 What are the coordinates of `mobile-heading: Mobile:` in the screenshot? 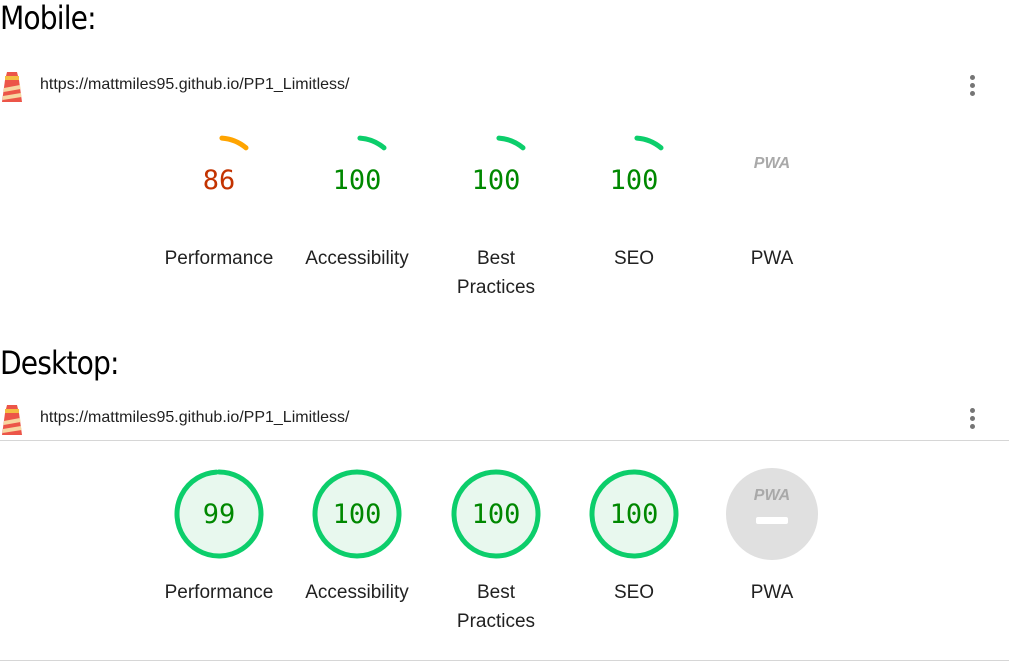 It's located at (48, 18).